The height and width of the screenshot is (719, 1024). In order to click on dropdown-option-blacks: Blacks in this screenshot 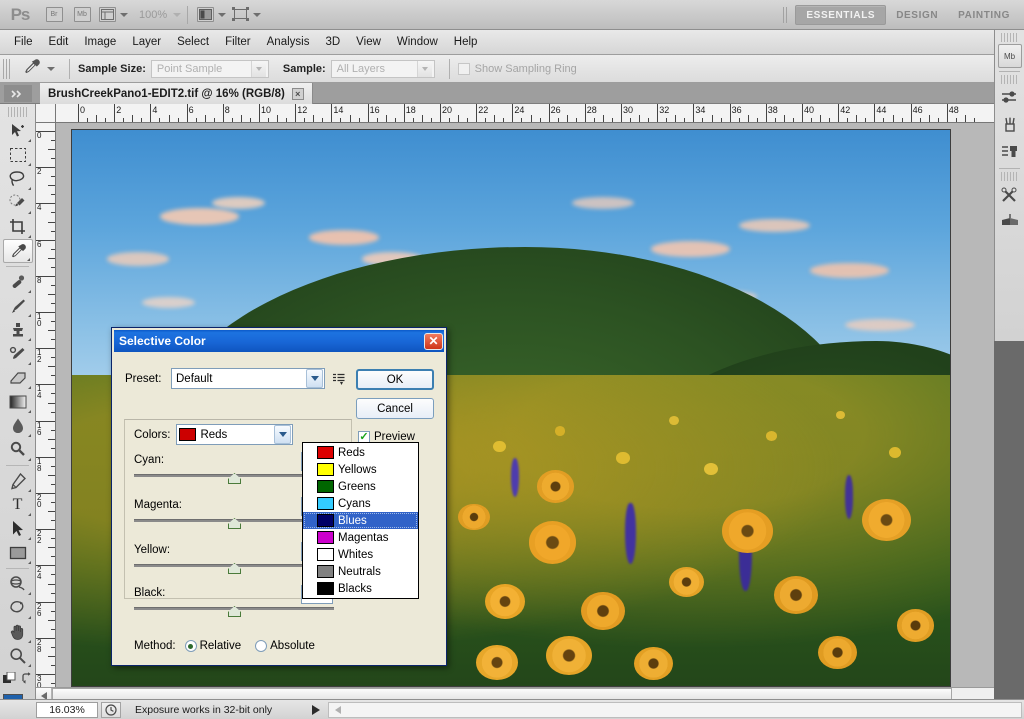, I will do `click(360, 588)`.